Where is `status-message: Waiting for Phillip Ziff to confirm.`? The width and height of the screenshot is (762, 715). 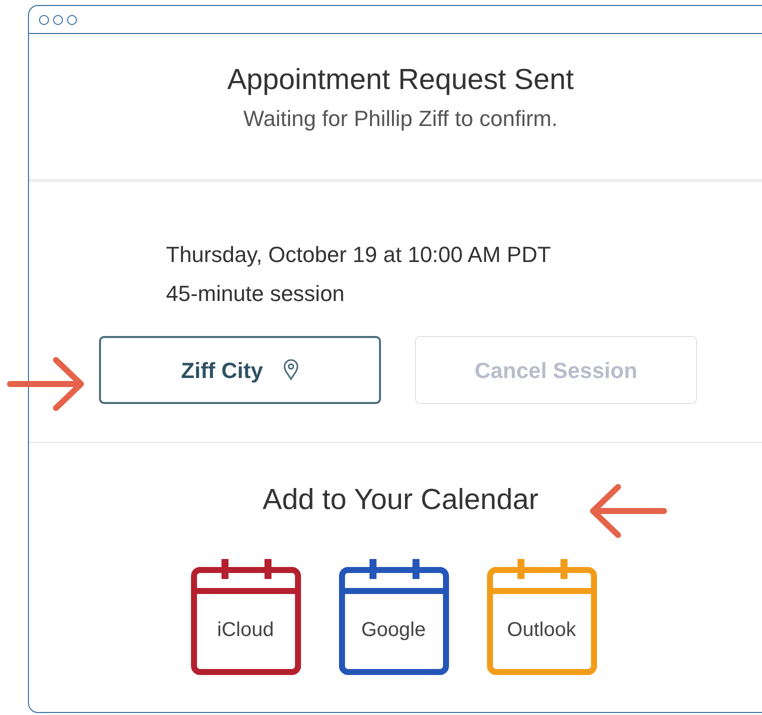 status-message: Waiting for Phillip Ziff to confirm. is located at coordinates (400, 119).